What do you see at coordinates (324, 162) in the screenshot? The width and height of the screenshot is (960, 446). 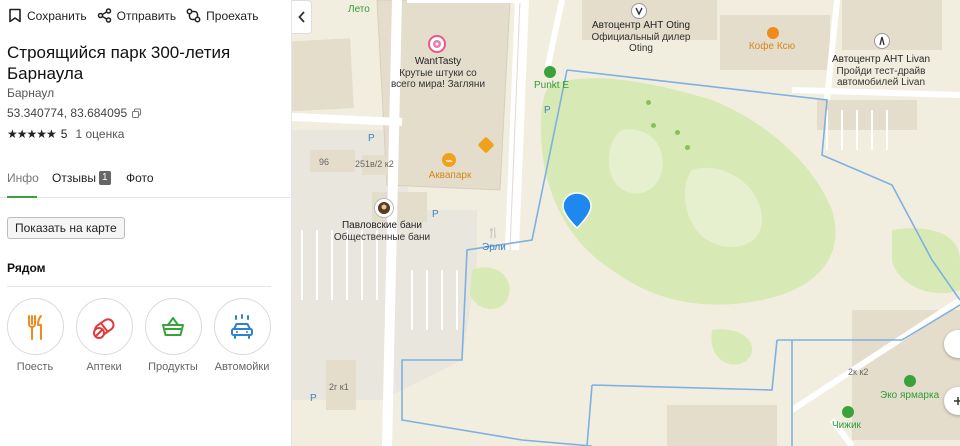 I see `house-96-label: 96` at bounding box center [324, 162].